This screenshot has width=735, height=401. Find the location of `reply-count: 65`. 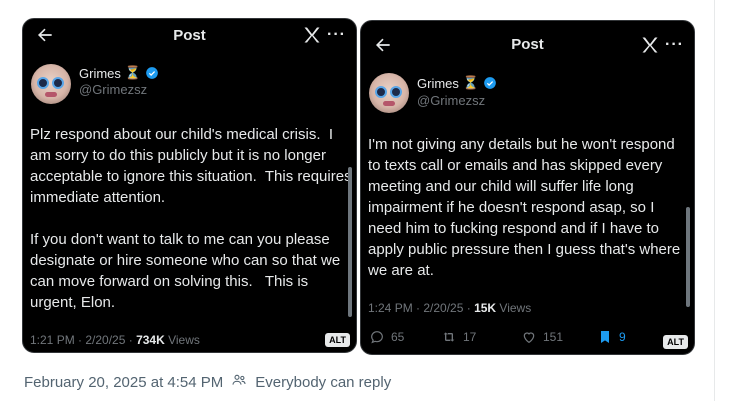

reply-count: 65 is located at coordinates (398, 337).